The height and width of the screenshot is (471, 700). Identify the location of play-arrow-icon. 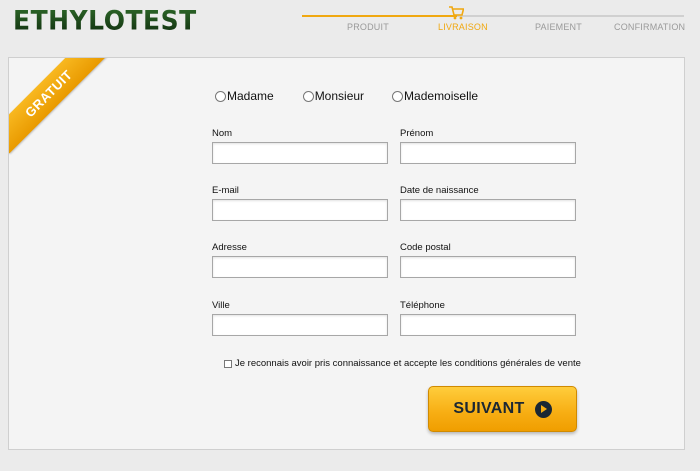
(543, 409).